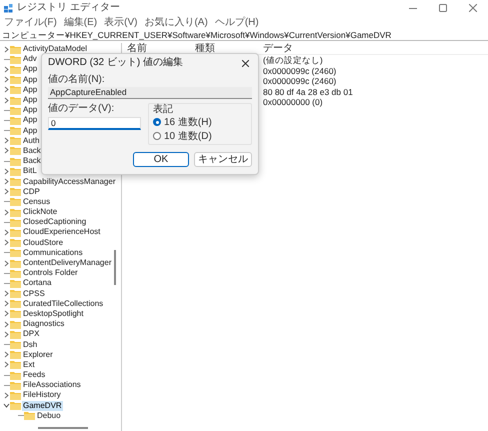  I want to click on tree-item: DPX, so click(31, 334).